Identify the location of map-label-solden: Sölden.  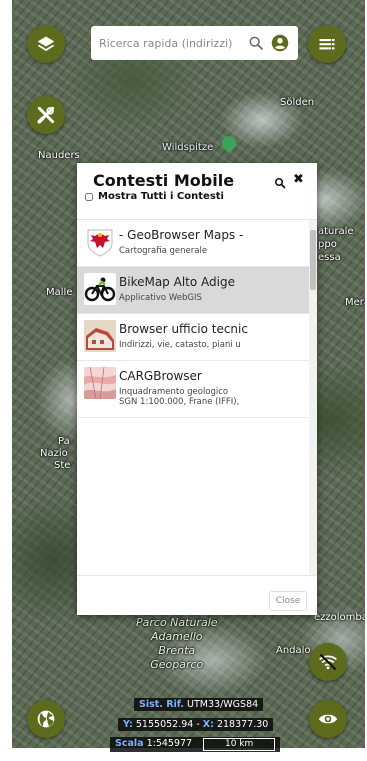
(297, 102).